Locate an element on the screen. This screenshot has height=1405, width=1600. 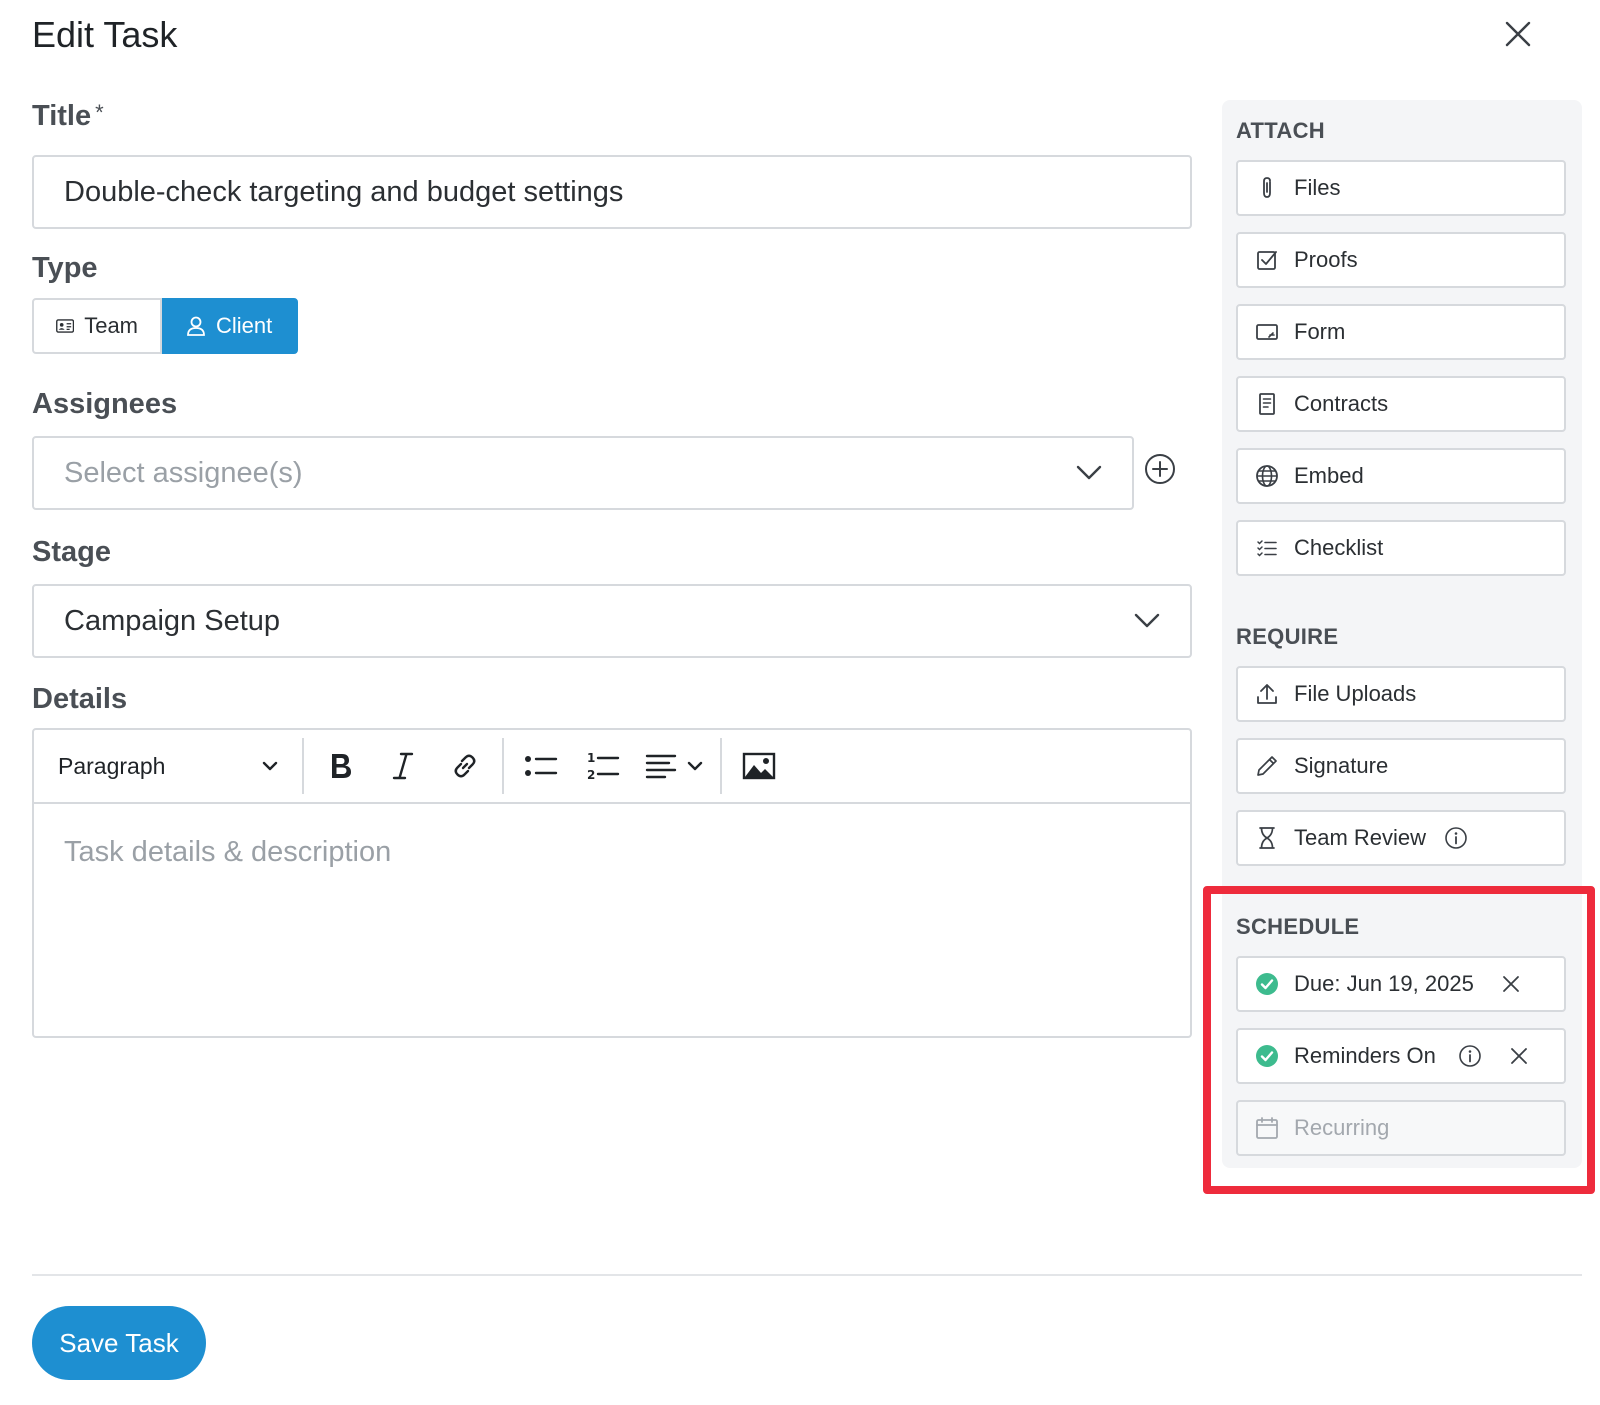
block-format-label: Paragraph is located at coordinates (112, 765).